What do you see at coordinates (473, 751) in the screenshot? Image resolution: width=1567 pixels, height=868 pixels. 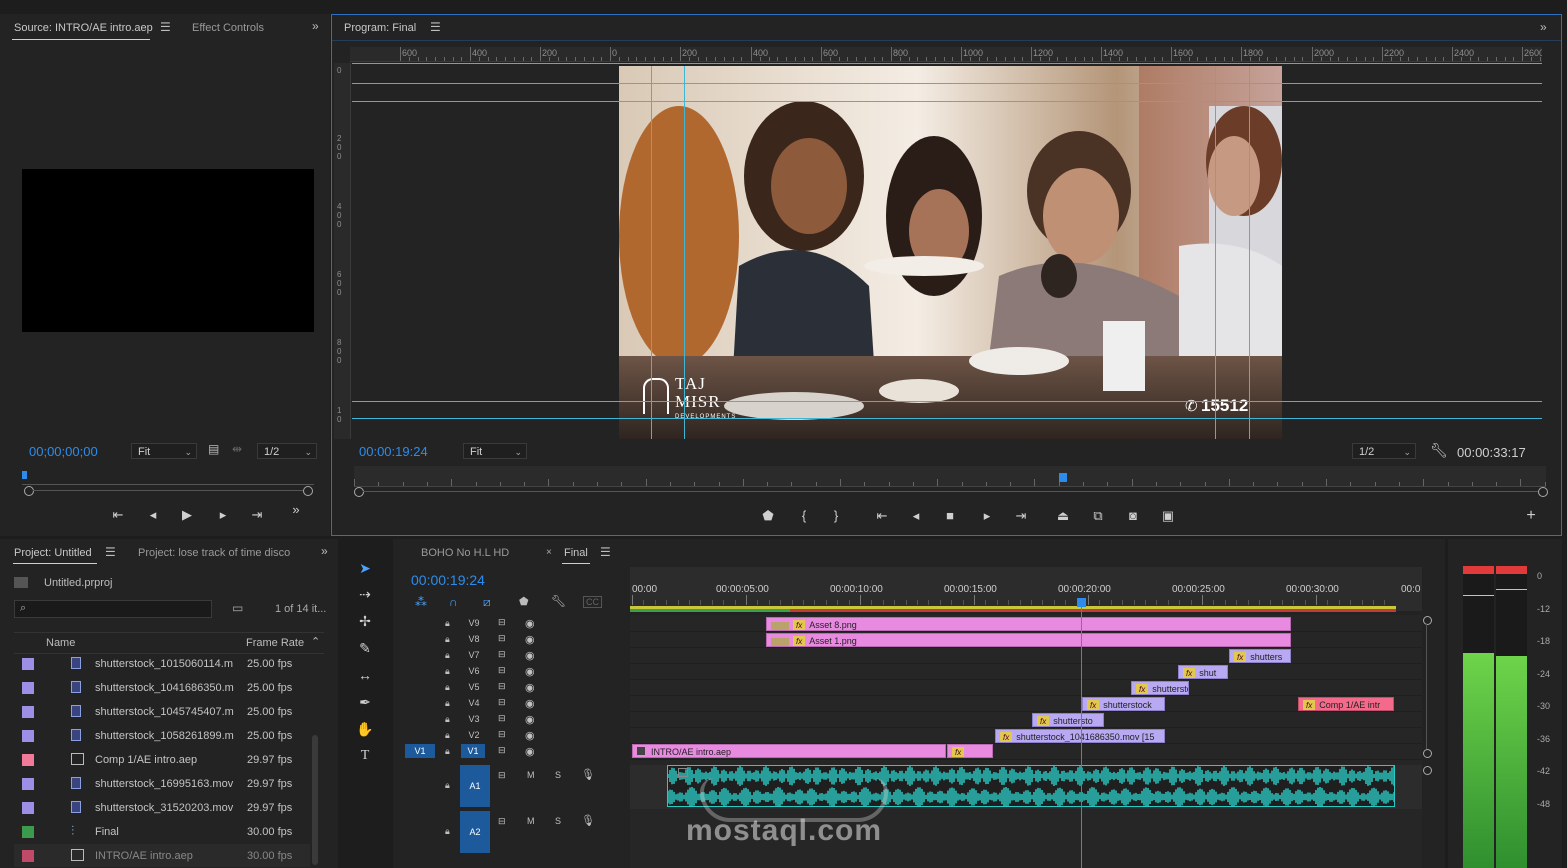 I see `track-name-v1: V1` at bounding box center [473, 751].